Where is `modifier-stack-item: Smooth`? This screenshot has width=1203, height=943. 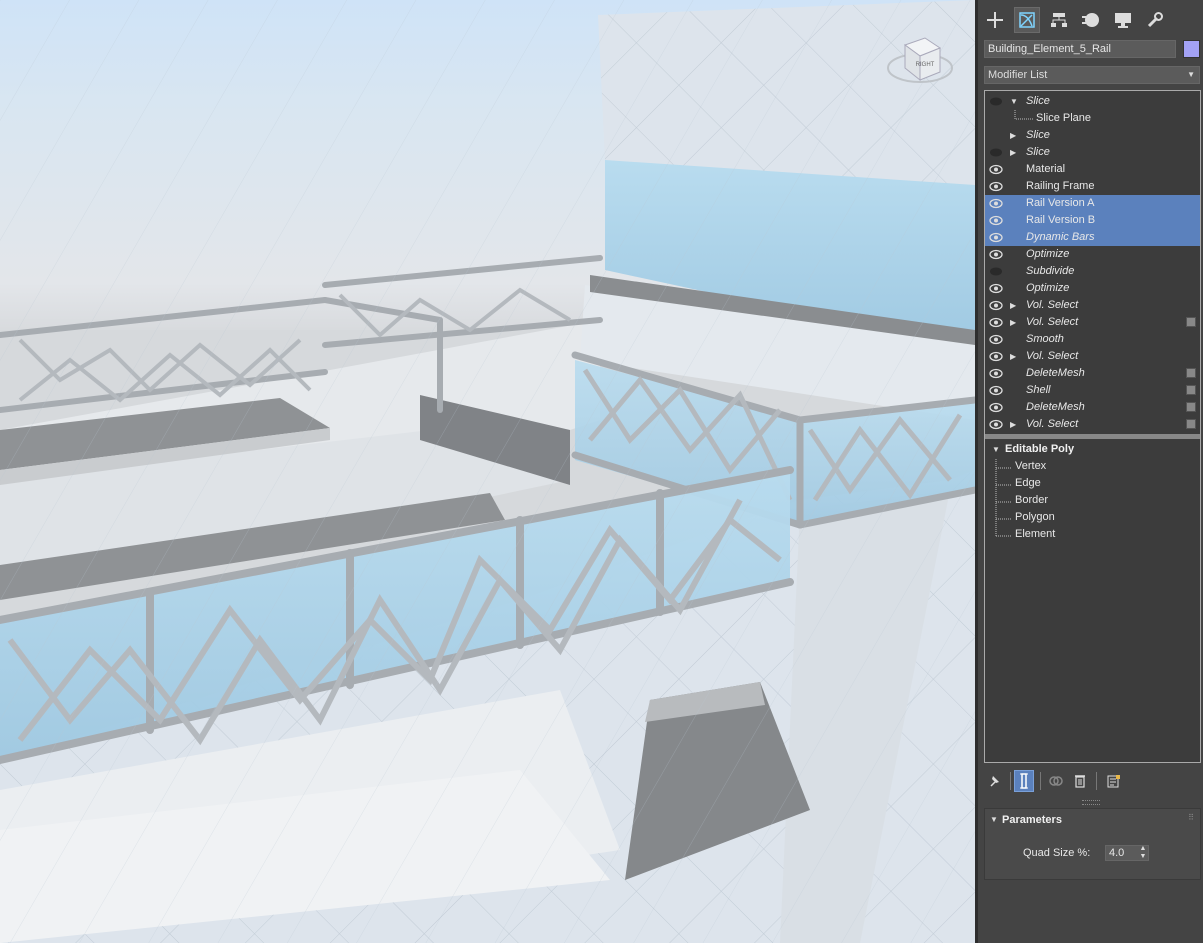 modifier-stack-item: Smooth is located at coordinates (1092, 339).